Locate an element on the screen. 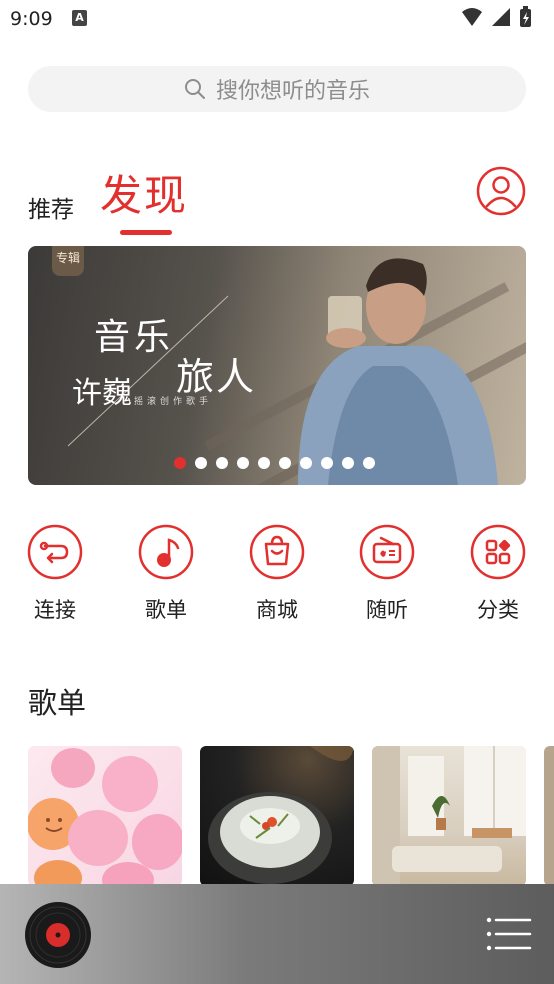 The height and width of the screenshot is (984, 554). playlist-cover-balloons is located at coordinates (105, 817).